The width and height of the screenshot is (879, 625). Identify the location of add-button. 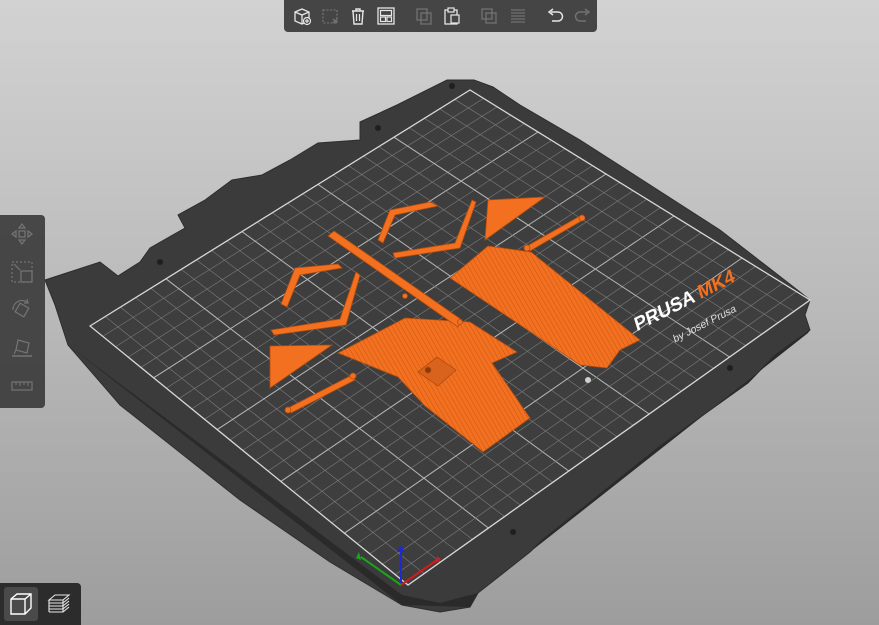
(302, 16).